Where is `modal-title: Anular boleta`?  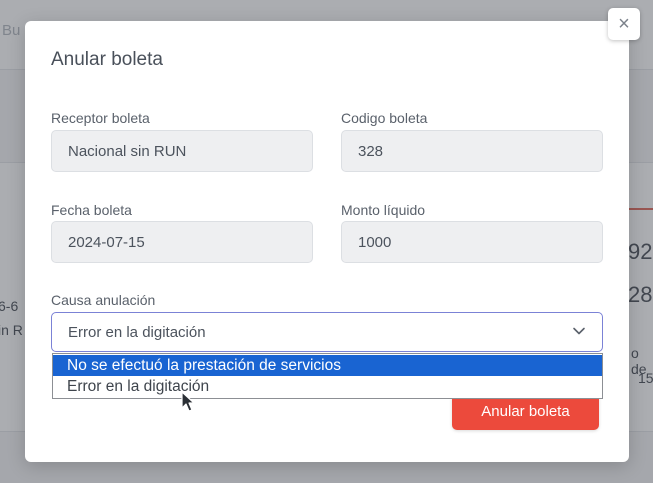
modal-title: Anular boleta is located at coordinates (107, 59).